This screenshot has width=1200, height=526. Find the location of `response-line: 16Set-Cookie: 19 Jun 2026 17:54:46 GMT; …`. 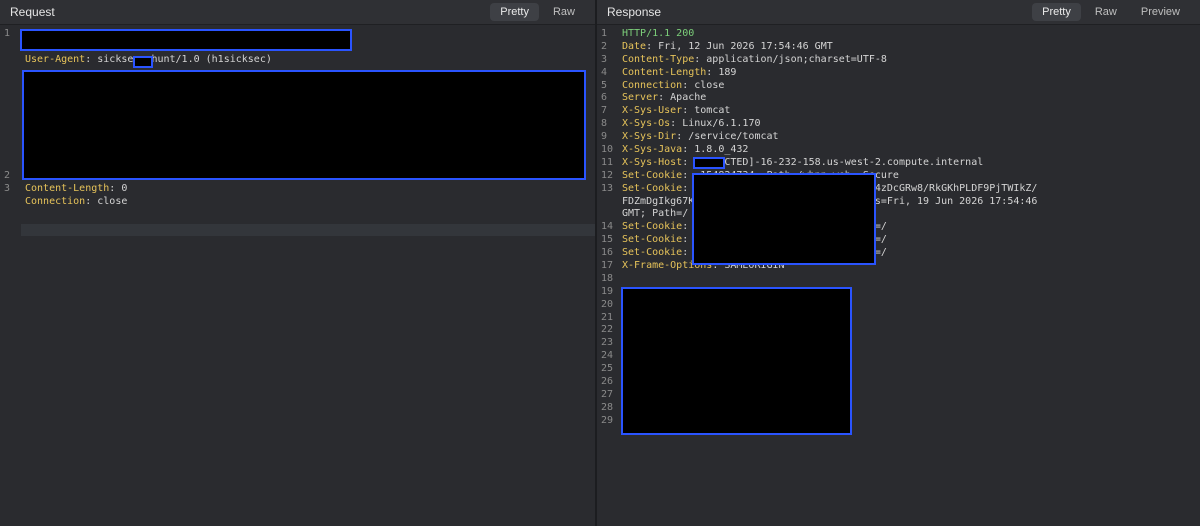

response-line: 16Set-Cookie: 19 Jun 2026 17:54:46 GMT; … is located at coordinates (898, 253).